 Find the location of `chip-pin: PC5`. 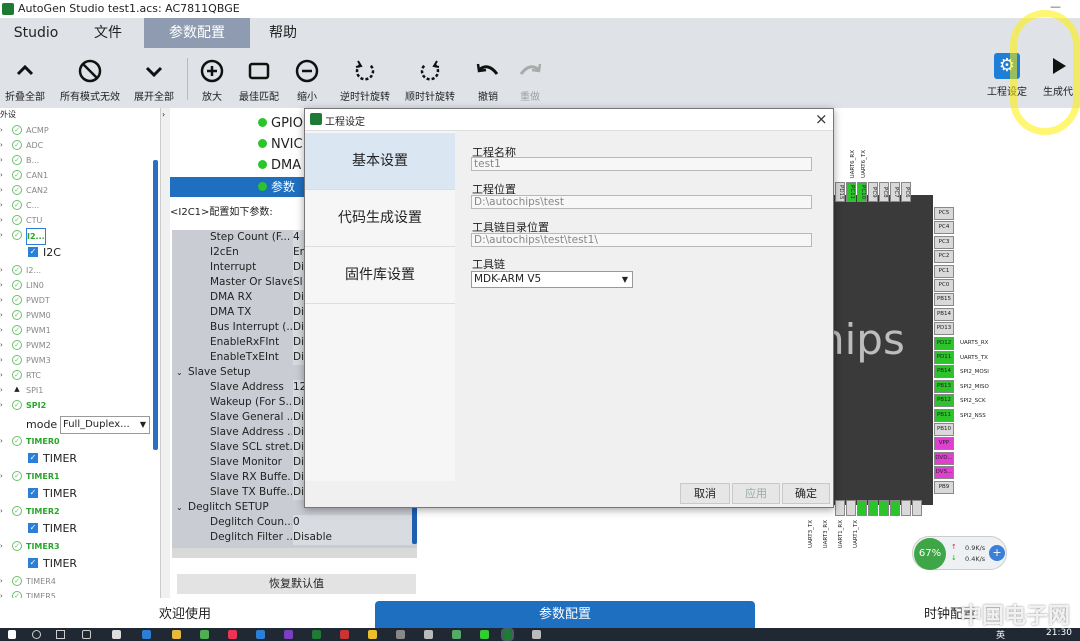

chip-pin: PC5 is located at coordinates (944, 213).